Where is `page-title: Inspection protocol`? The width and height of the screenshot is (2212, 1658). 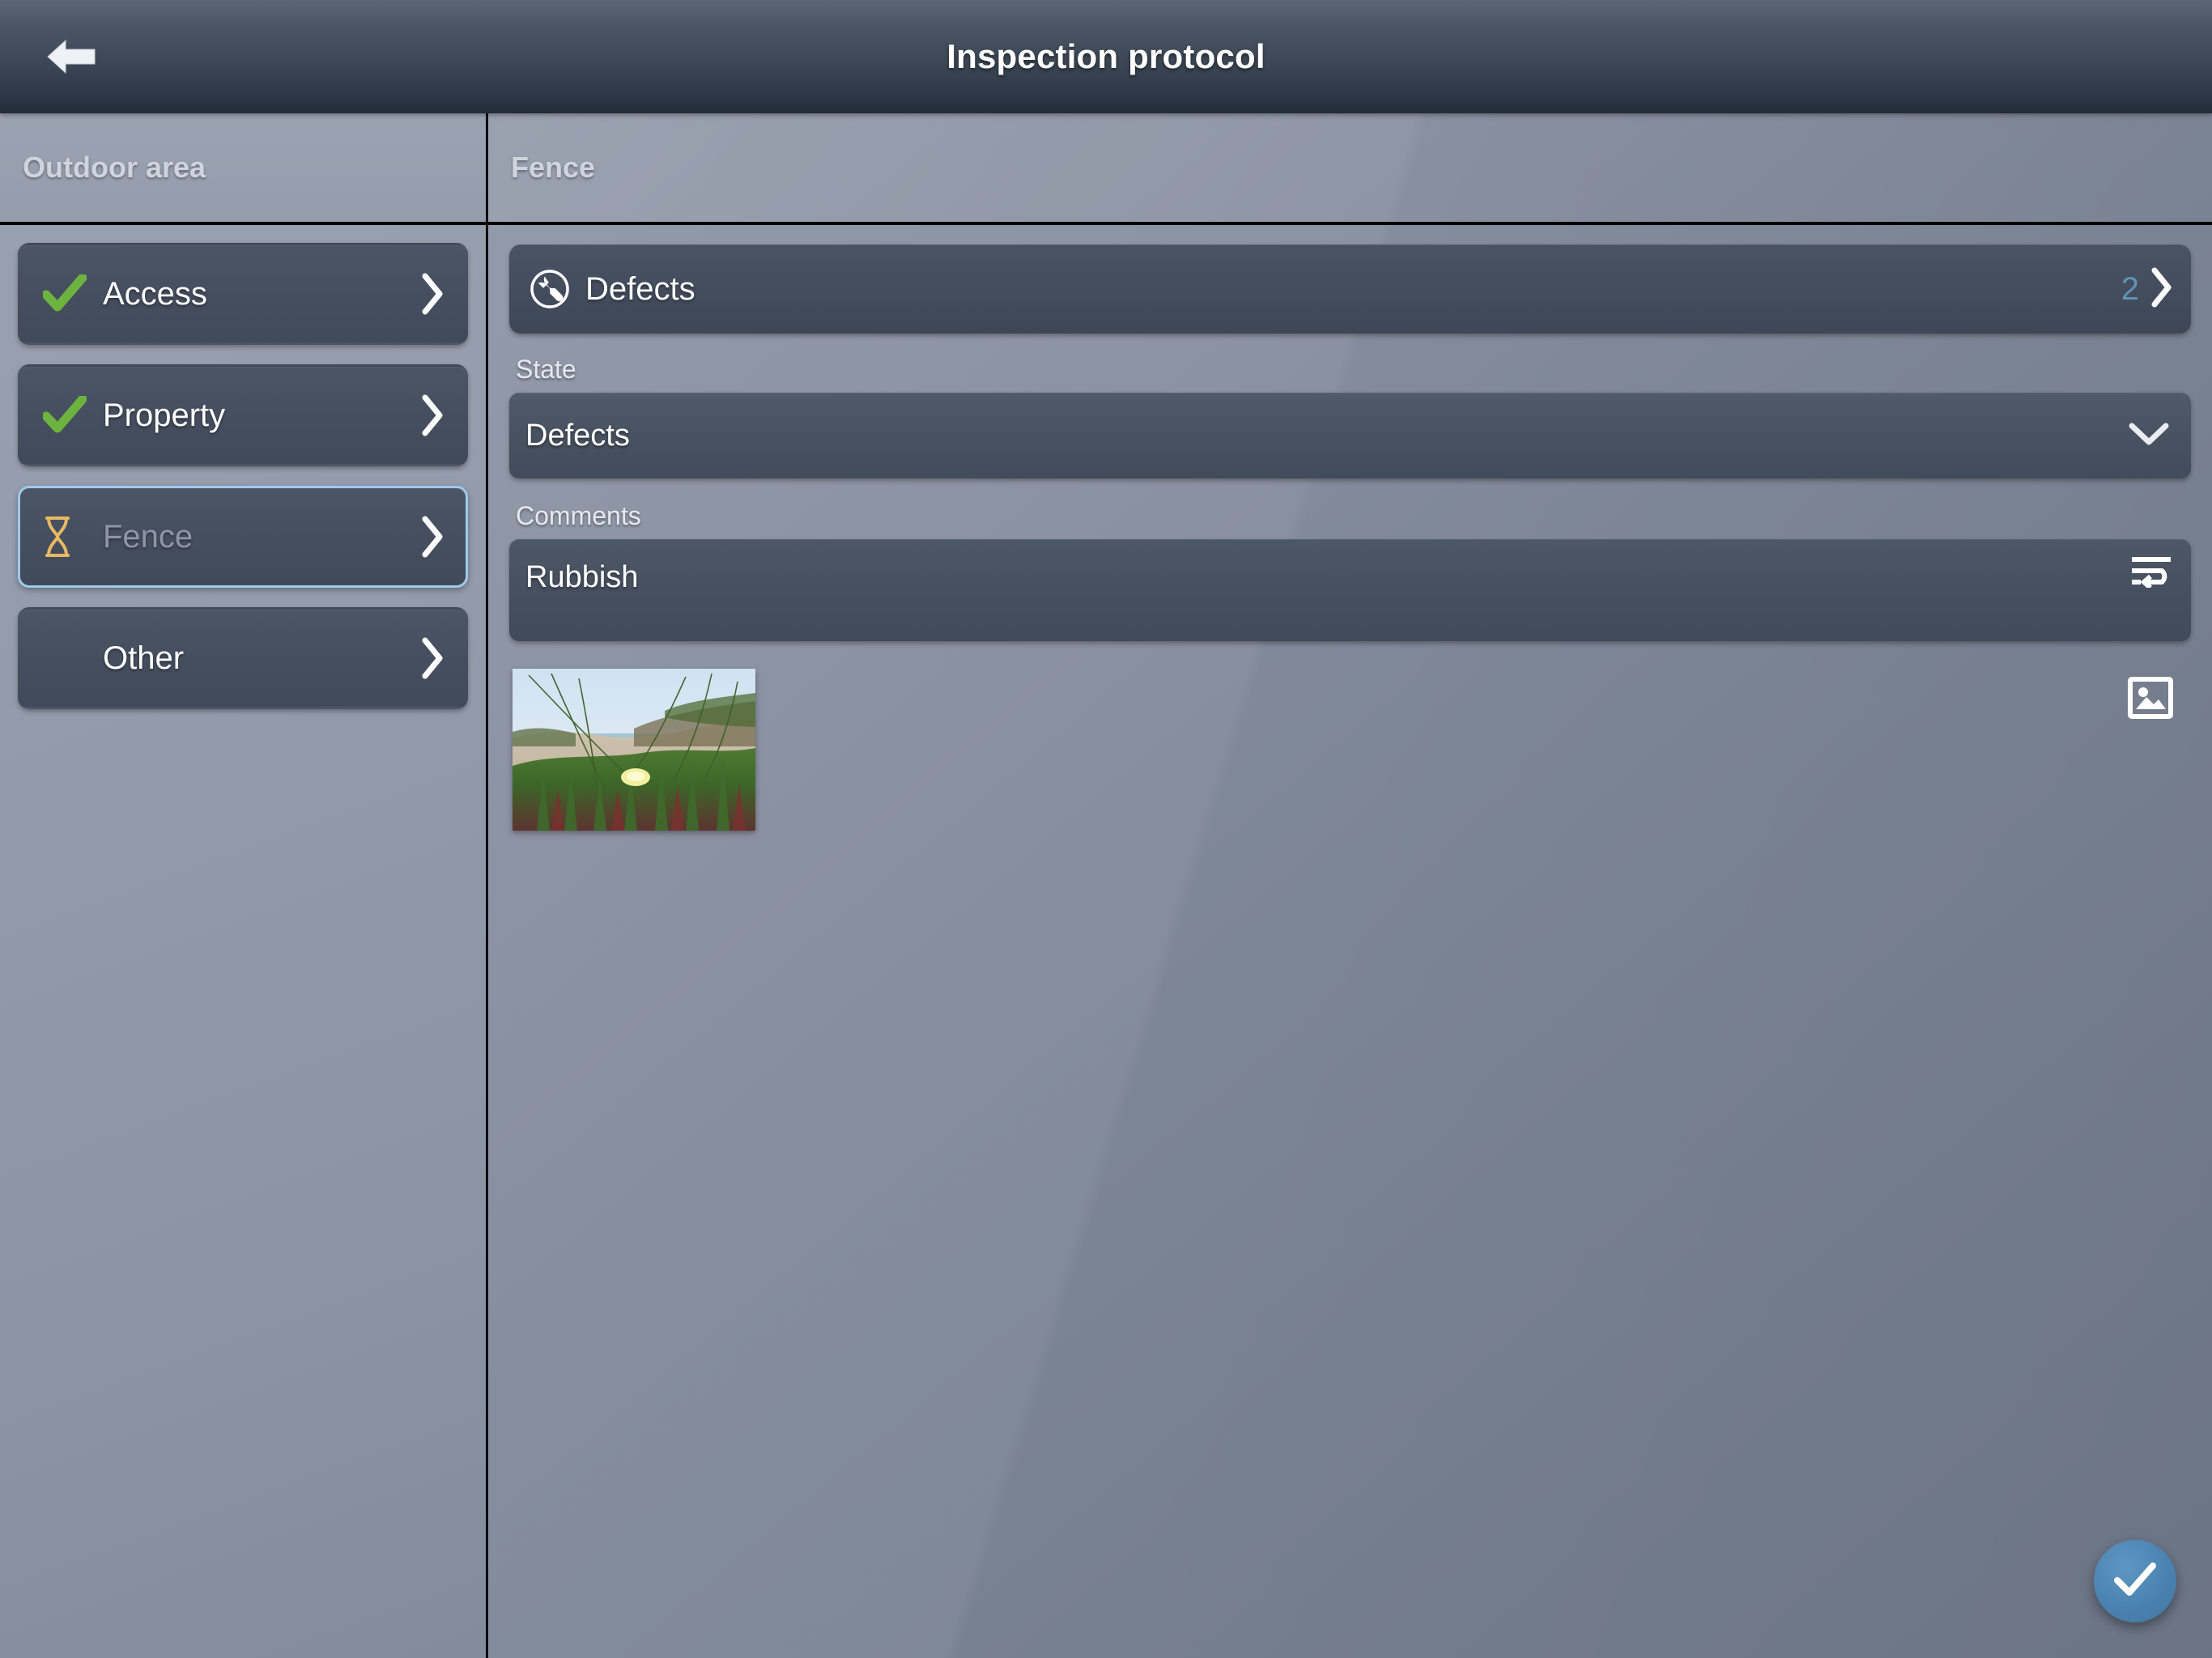
page-title: Inspection protocol is located at coordinates (1106, 56).